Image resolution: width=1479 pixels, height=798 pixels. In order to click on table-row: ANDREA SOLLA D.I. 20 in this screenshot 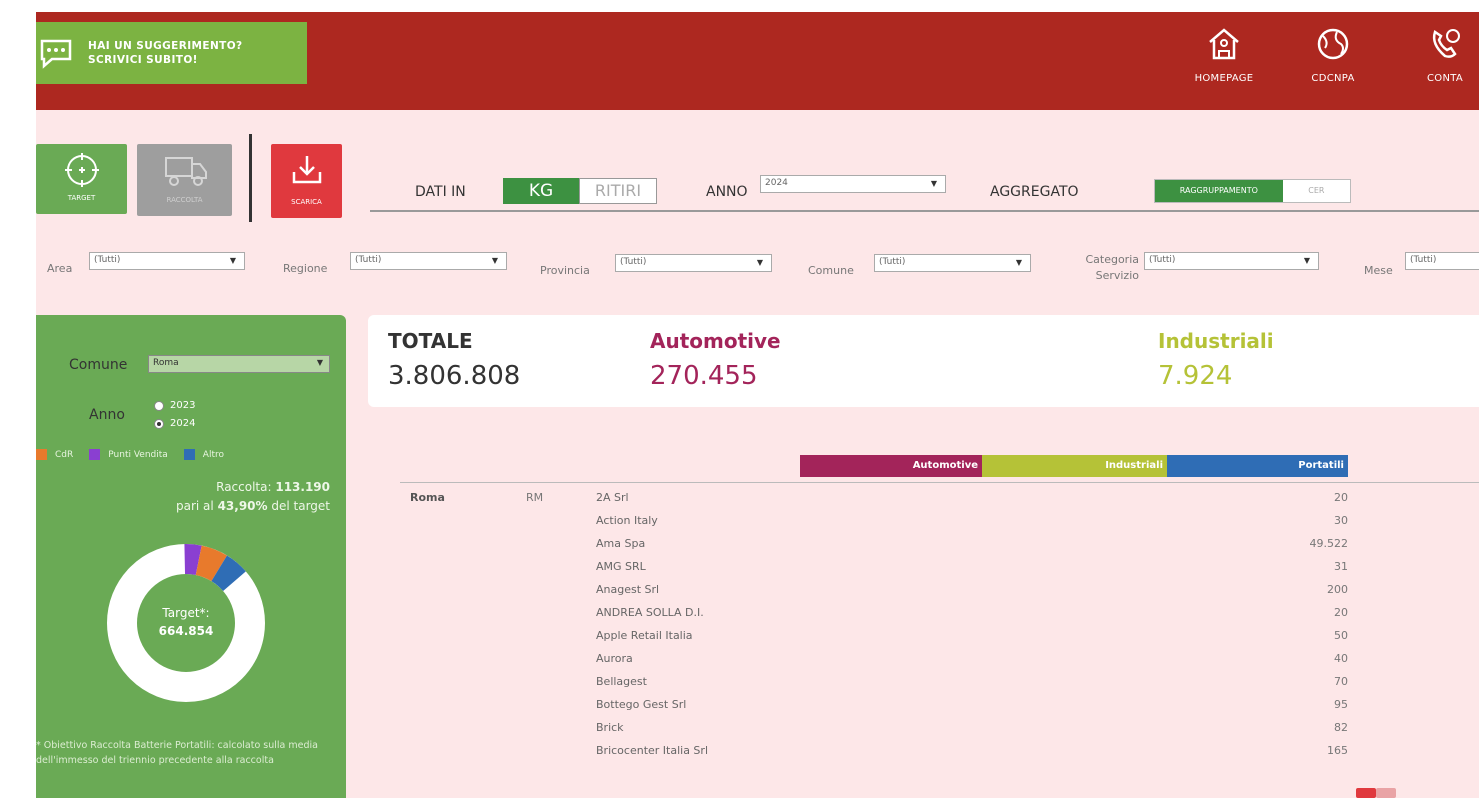, I will do `click(939, 617)`.